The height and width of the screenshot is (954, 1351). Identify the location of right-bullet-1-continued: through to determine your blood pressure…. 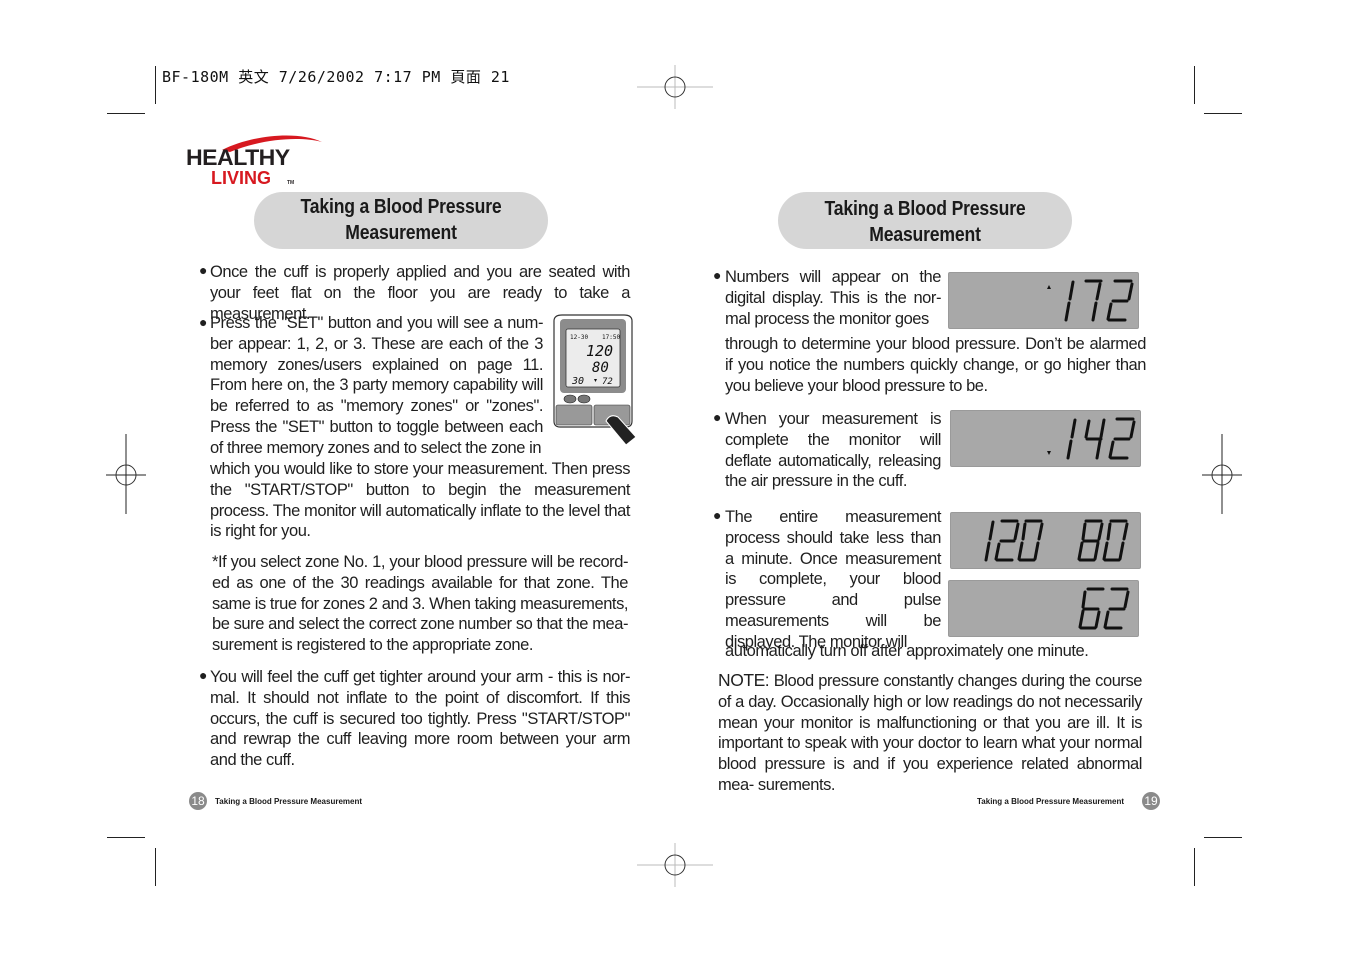
(935, 365).